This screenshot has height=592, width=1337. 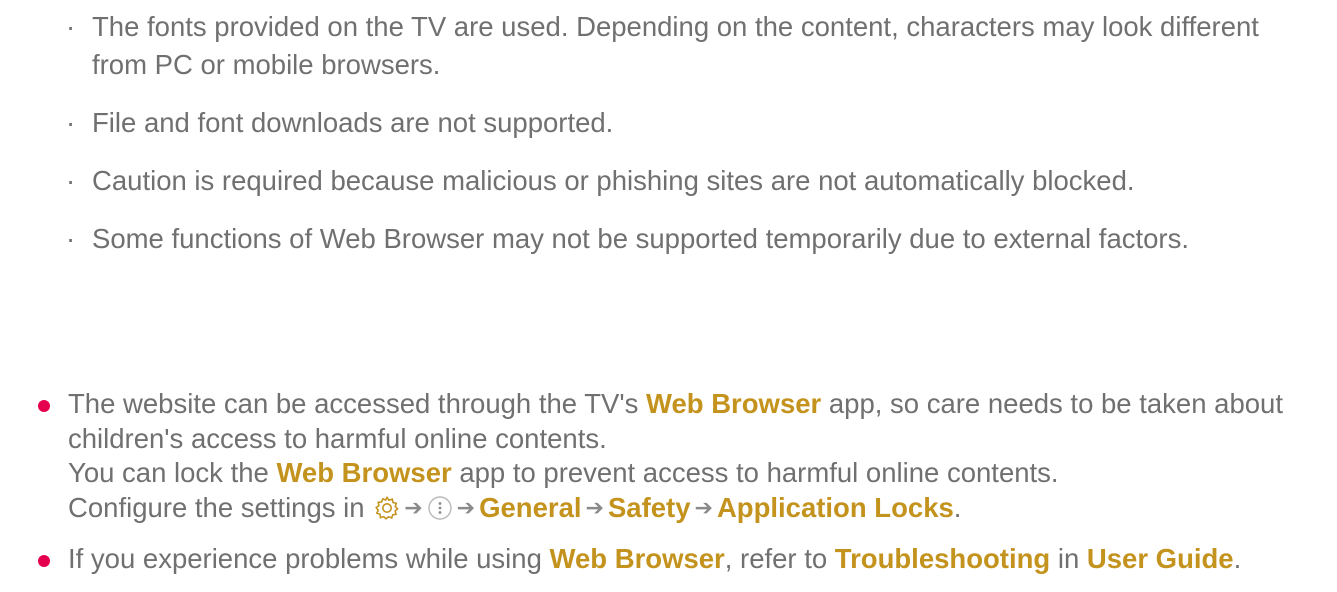 I want to click on user-guide-link: User Guide, so click(x=1160, y=558).